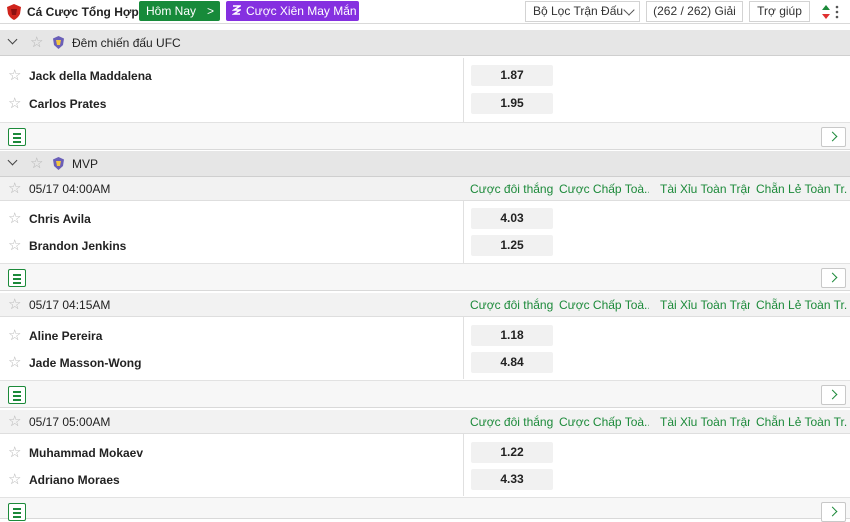  What do you see at coordinates (831, 12) in the screenshot?
I see `sort-odds-icon` at bounding box center [831, 12].